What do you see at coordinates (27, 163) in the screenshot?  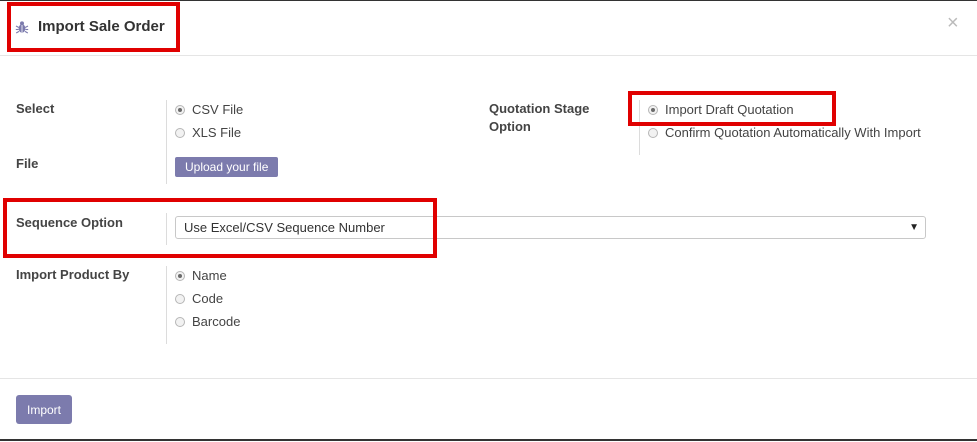 I see `file-label: File` at bounding box center [27, 163].